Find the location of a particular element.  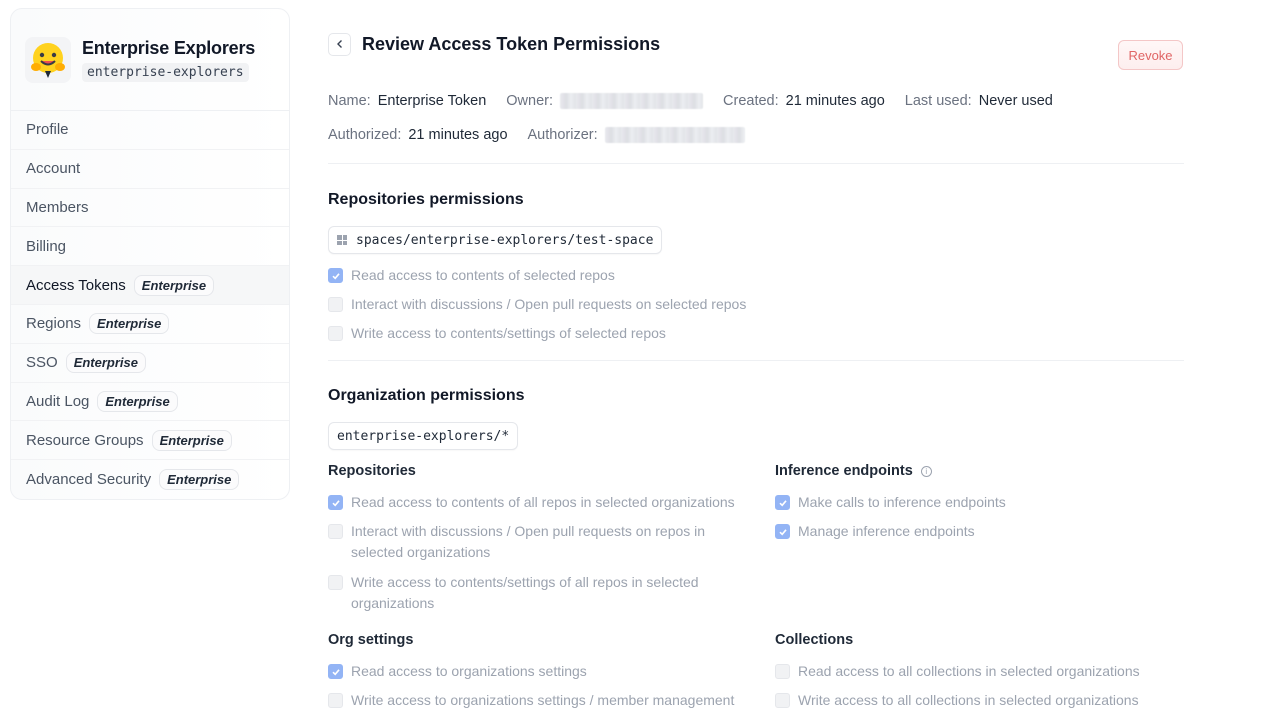

org-settings-title: Org settings is located at coordinates (370, 640).